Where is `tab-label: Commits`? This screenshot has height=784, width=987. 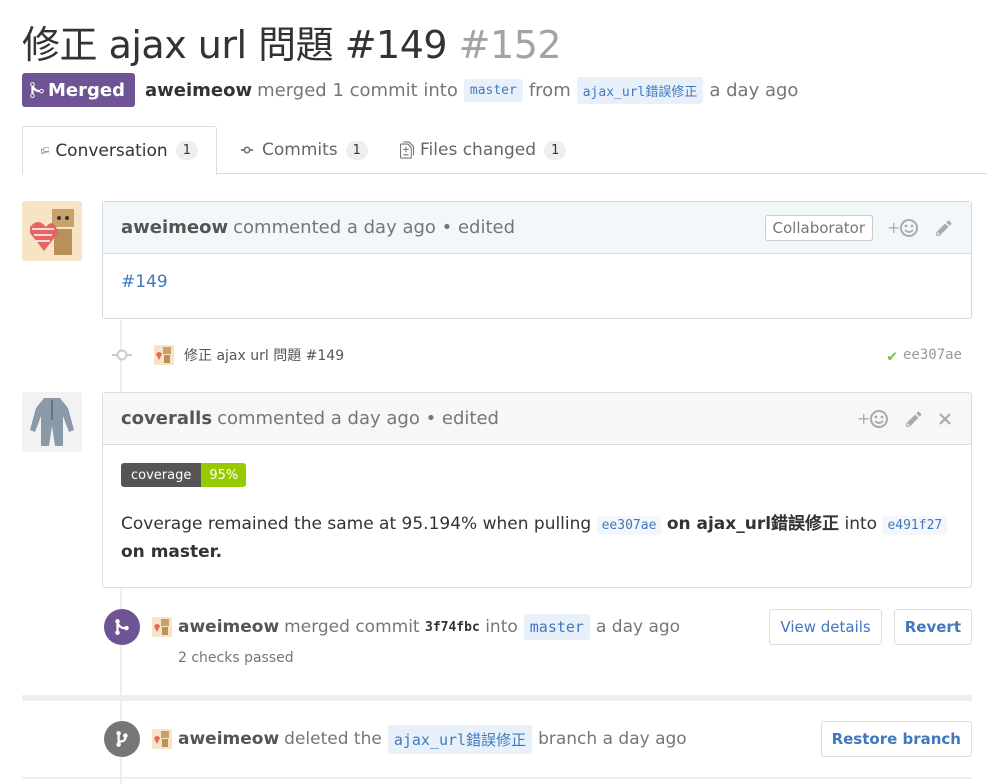 tab-label: Commits is located at coordinates (300, 150).